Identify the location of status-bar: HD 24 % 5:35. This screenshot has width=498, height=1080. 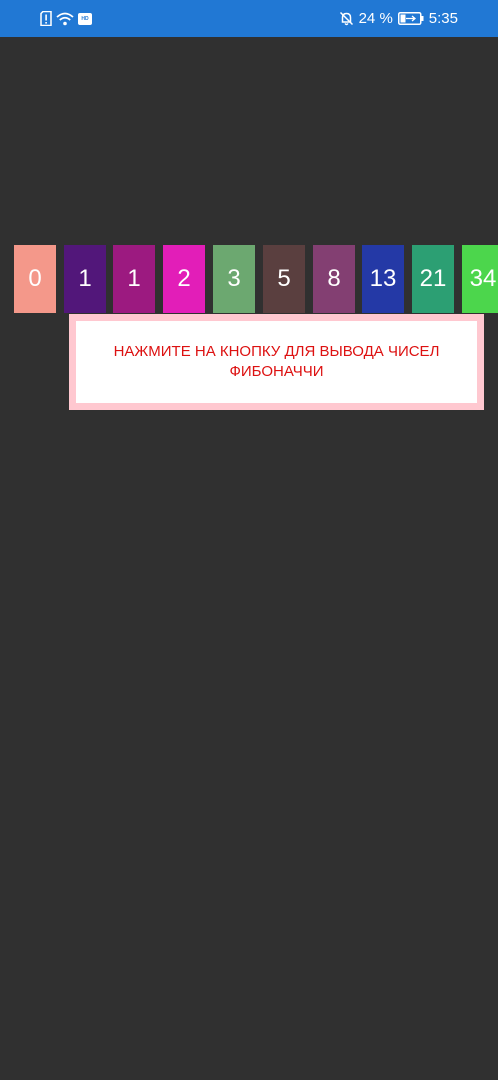
(249, 18).